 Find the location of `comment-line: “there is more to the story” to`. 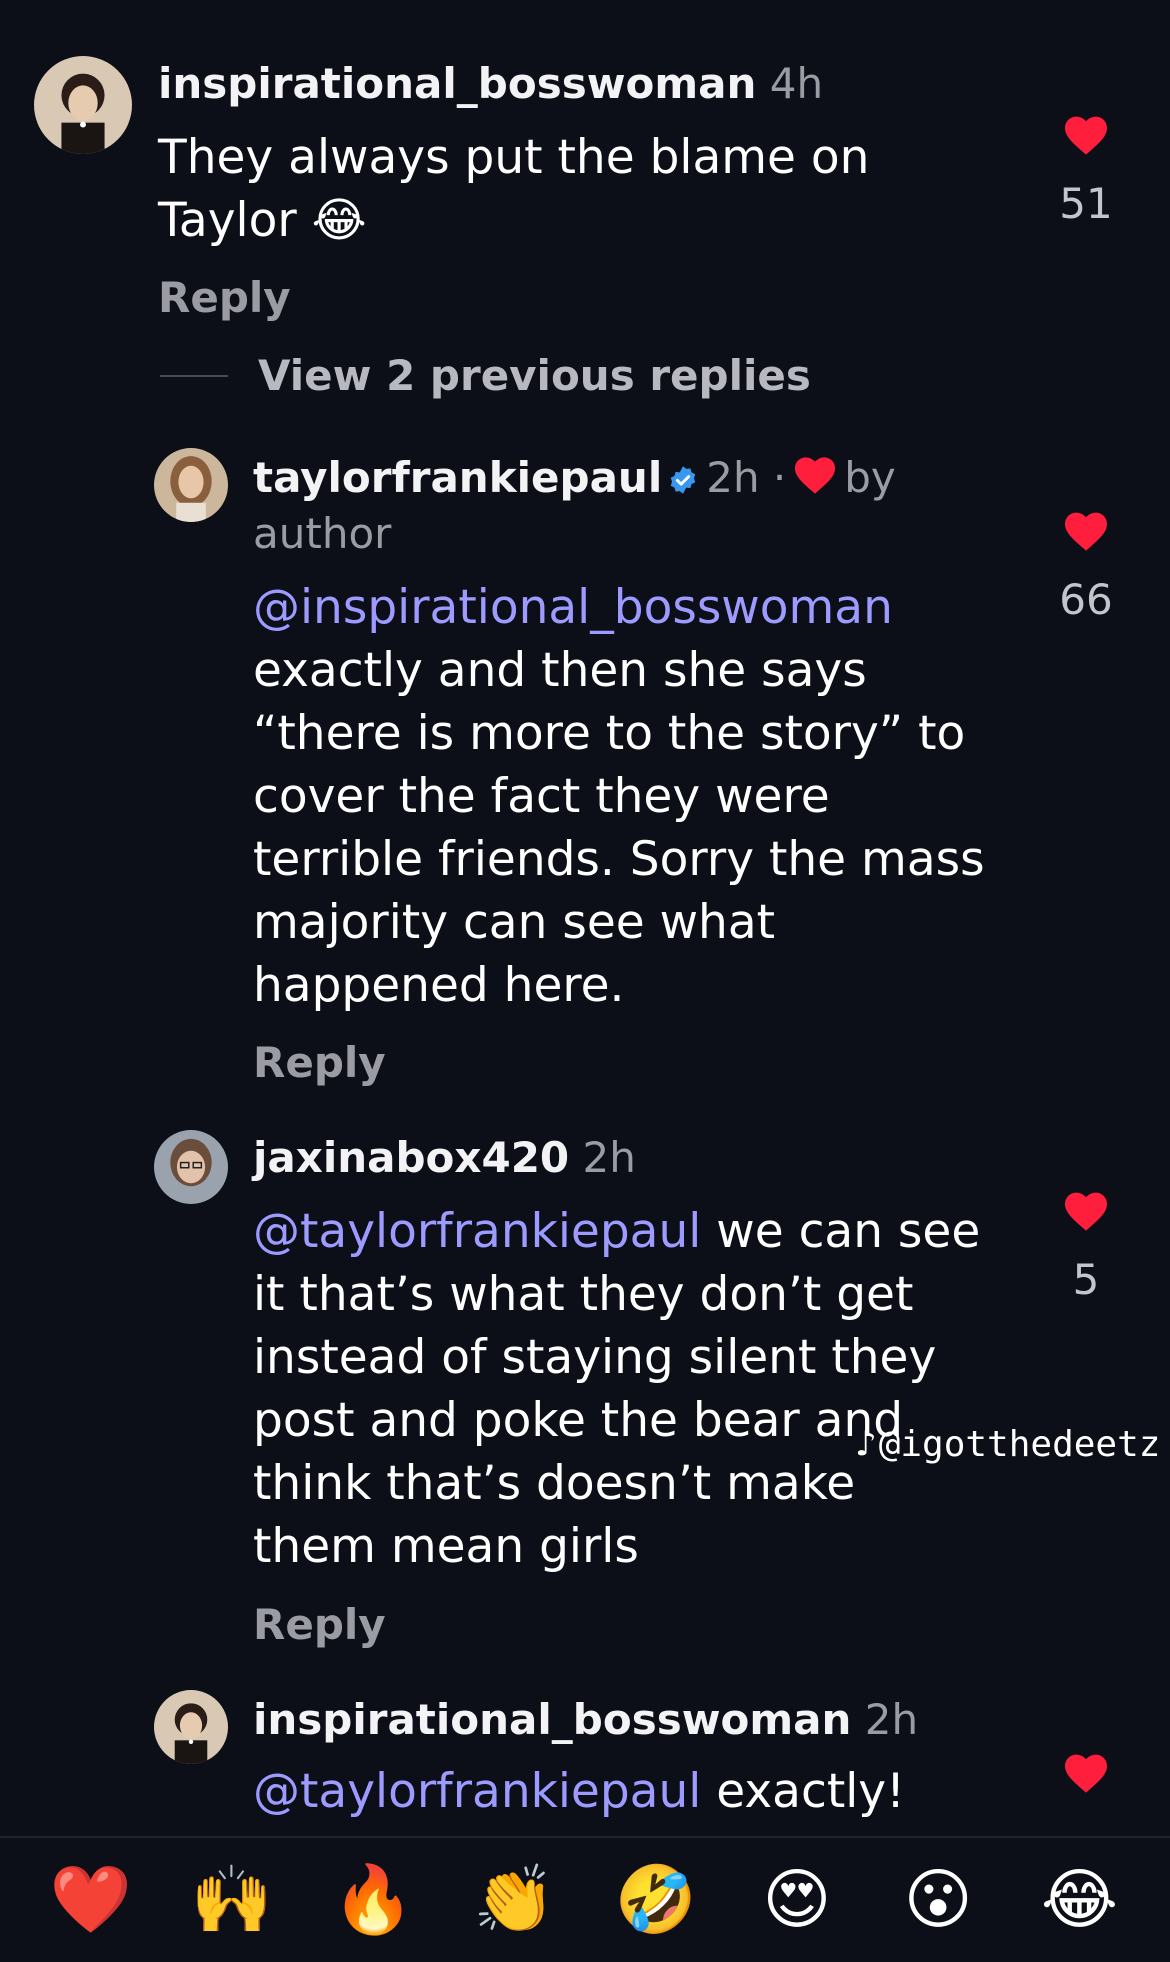

comment-line: “there is more to the story” to is located at coordinates (609, 733).